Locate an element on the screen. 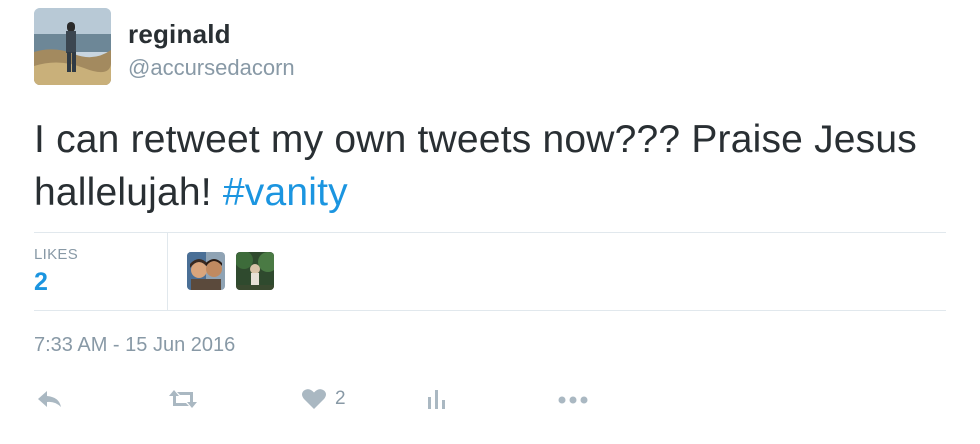 This screenshot has height=444, width=980. analytics-icon is located at coordinates (437, 399).